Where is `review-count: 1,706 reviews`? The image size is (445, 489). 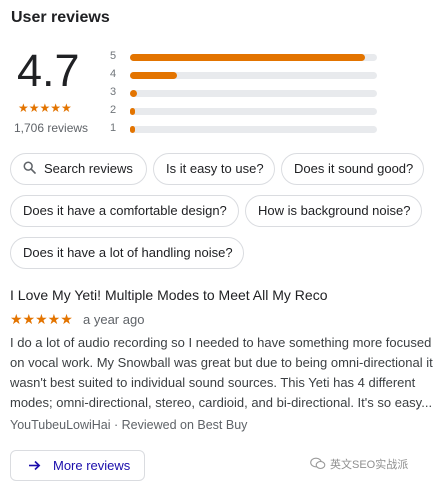
review-count: 1,706 reviews is located at coordinates (51, 128).